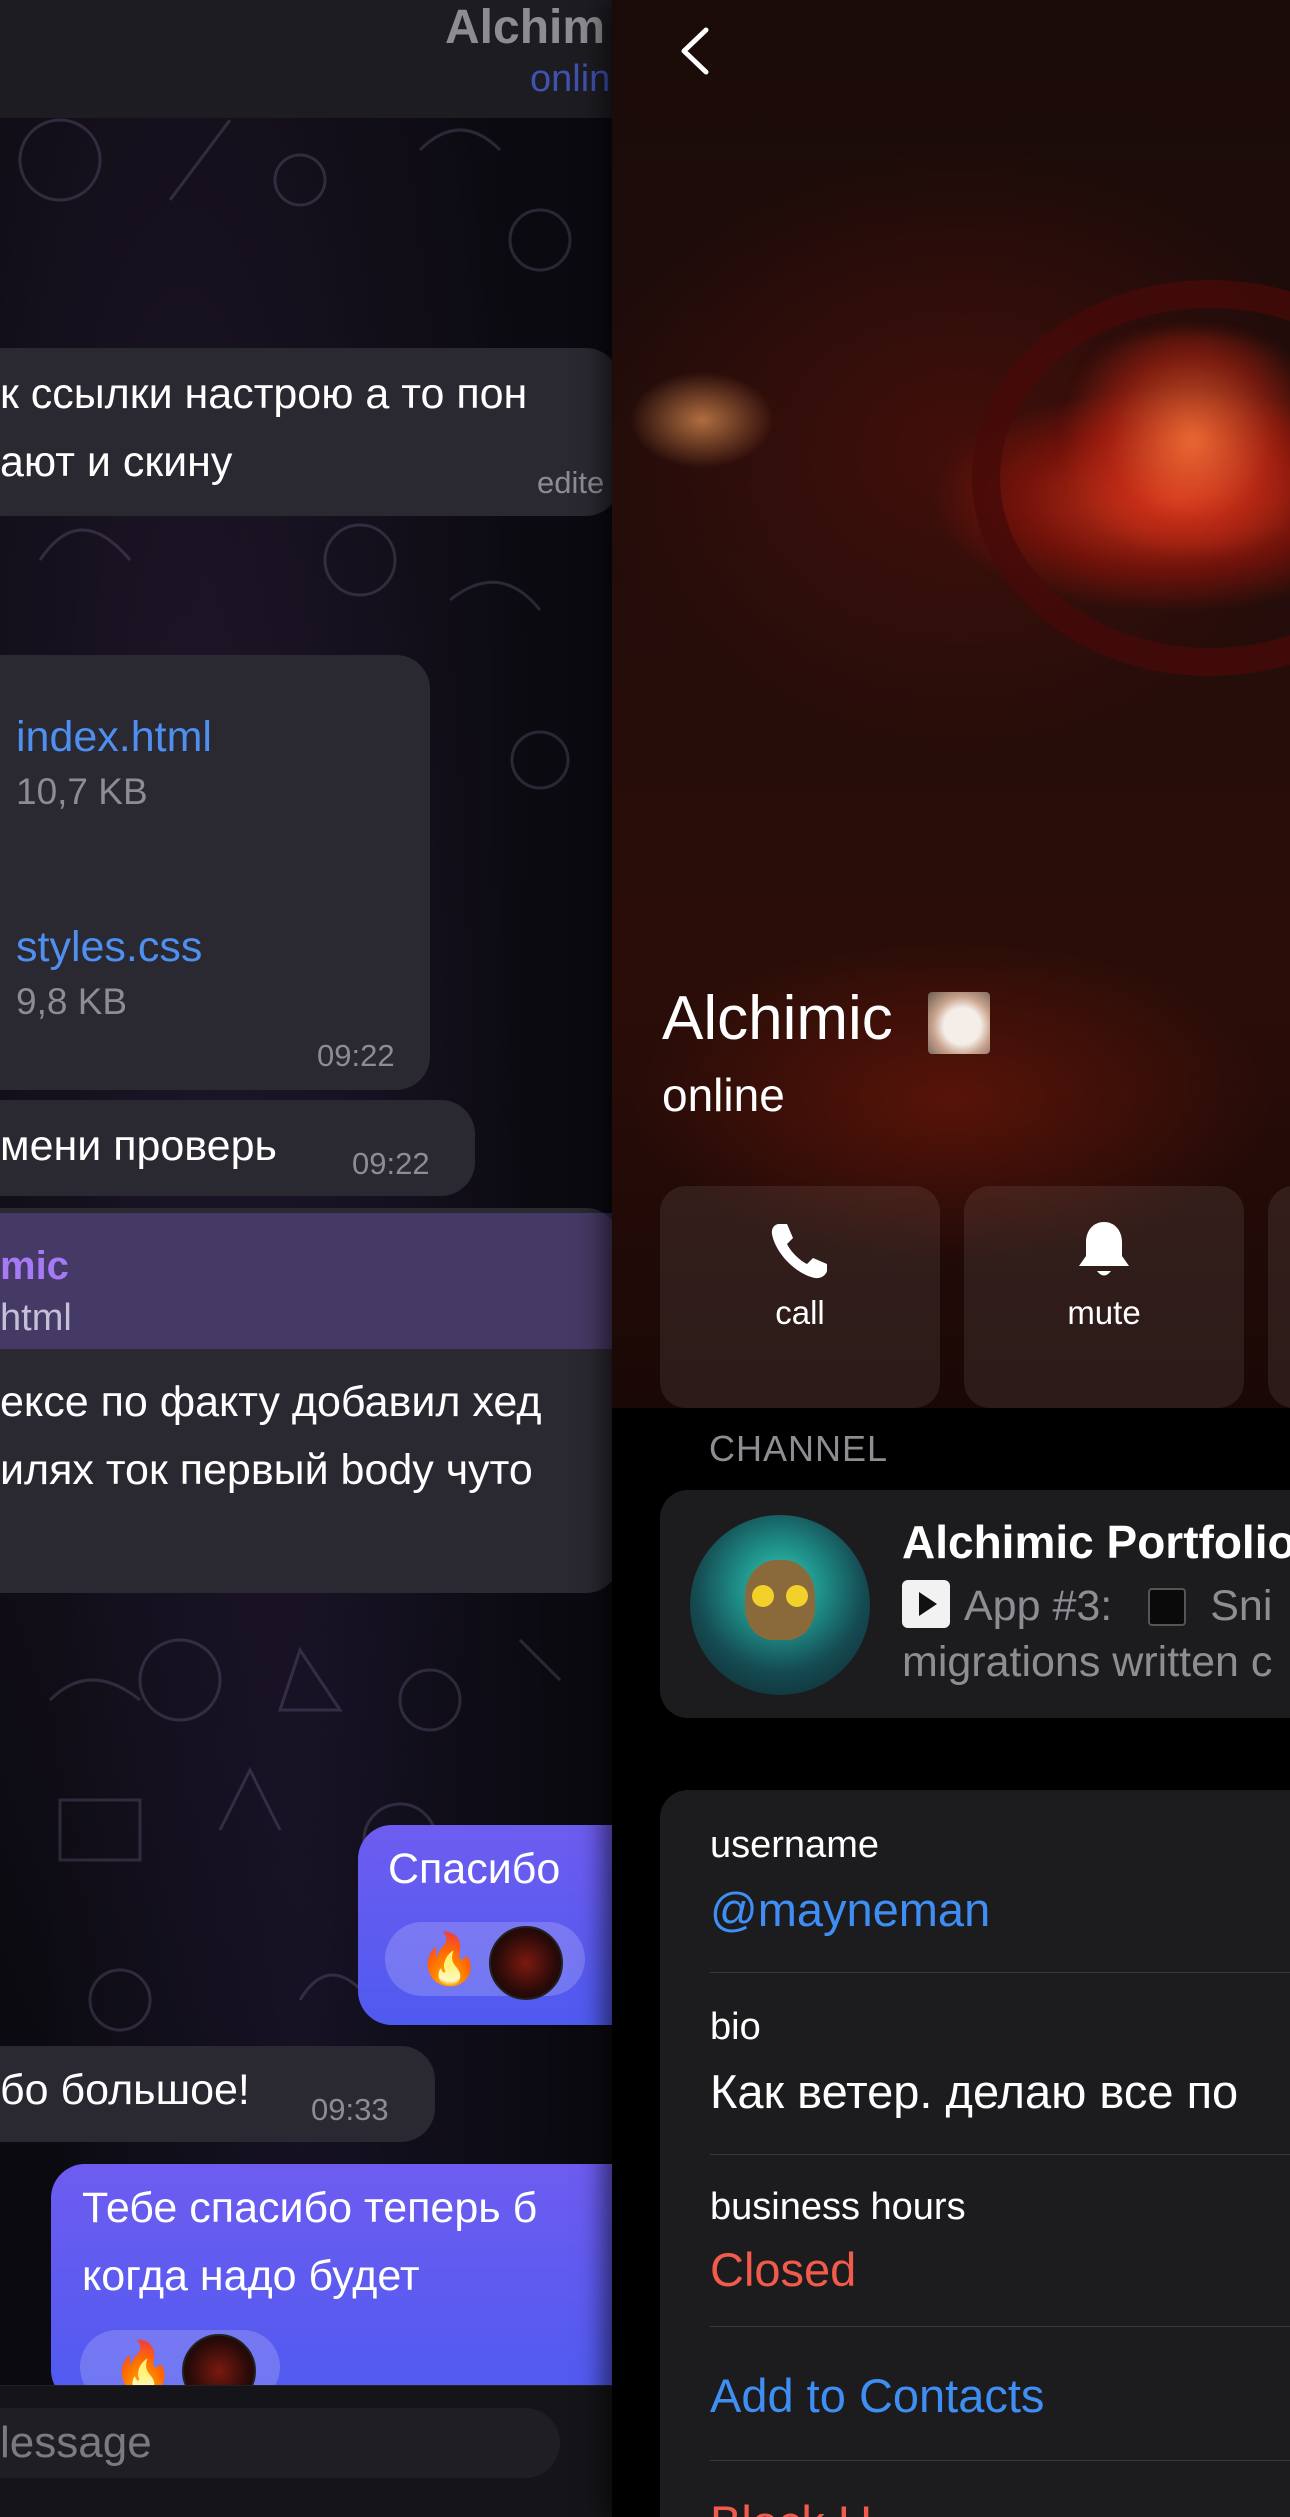 Image resolution: width=1290 pixels, height=2517 pixels. What do you see at coordinates (1038, 1606) in the screenshot?
I see `channel-preview-text: App #3:` at bounding box center [1038, 1606].